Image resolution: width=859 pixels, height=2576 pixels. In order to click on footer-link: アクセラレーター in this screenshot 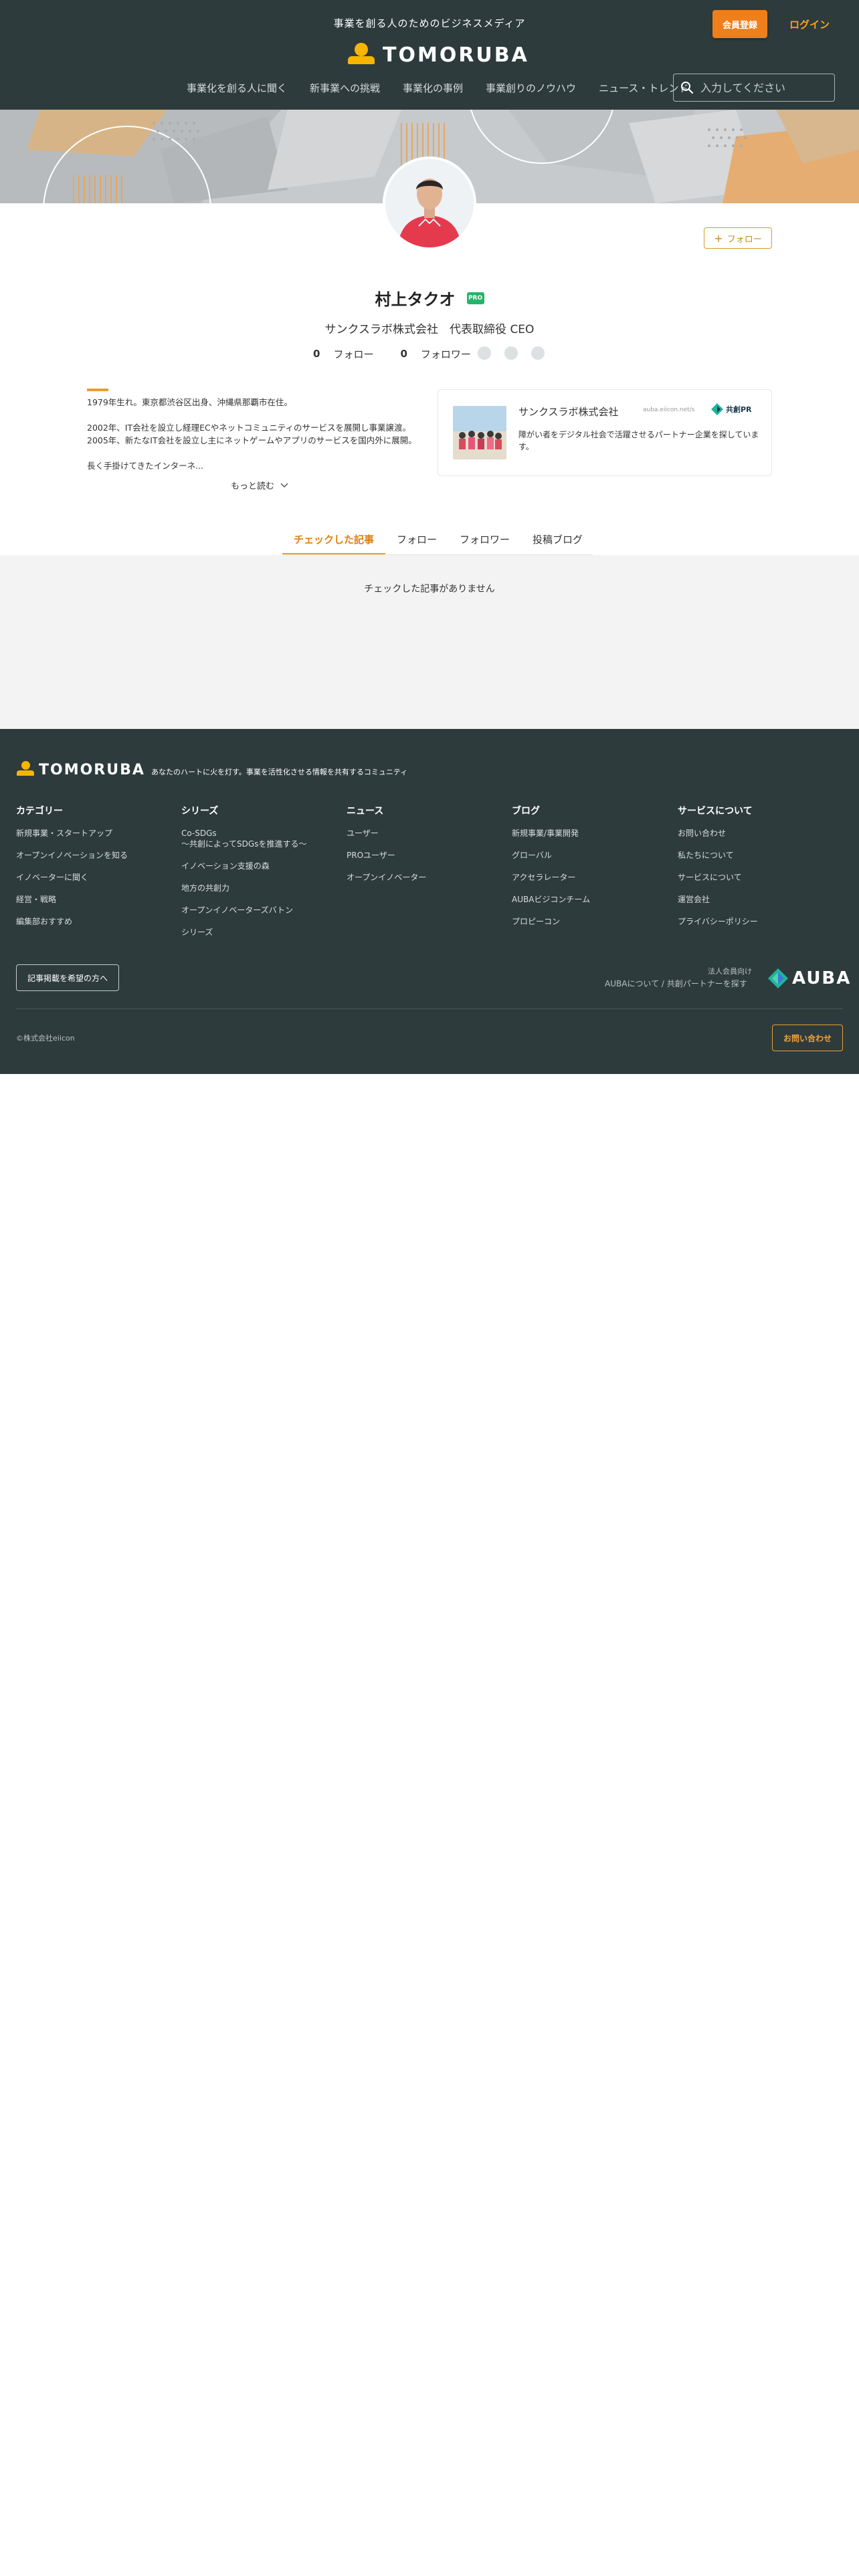, I will do `click(551, 877)`.